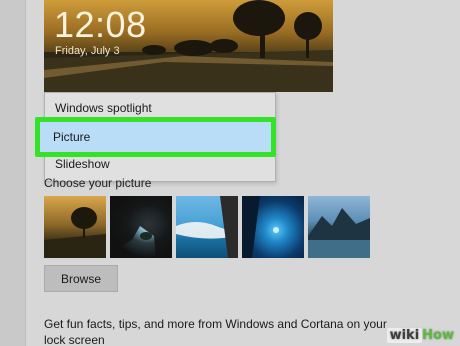 This screenshot has width=460, height=346. I want to click on thumbnail-sunset-road, so click(75, 227).